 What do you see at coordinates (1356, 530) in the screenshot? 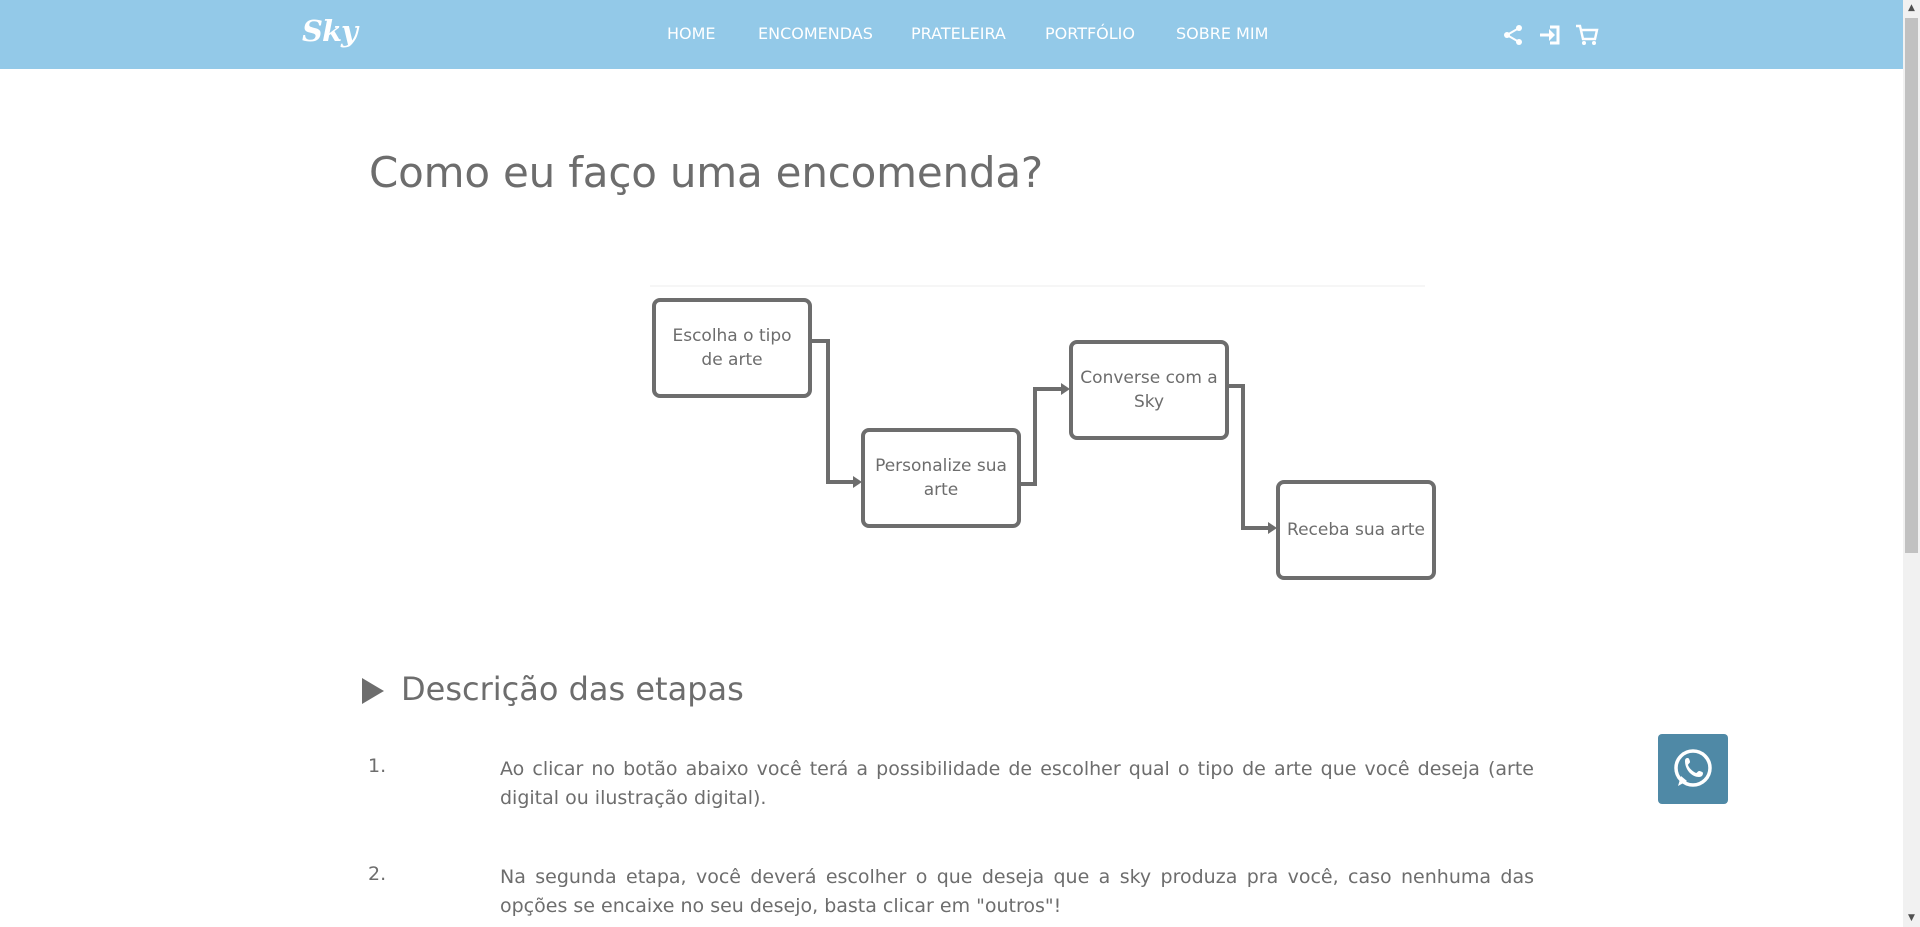
I see `flow-step-4: Receba sua arte` at bounding box center [1356, 530].